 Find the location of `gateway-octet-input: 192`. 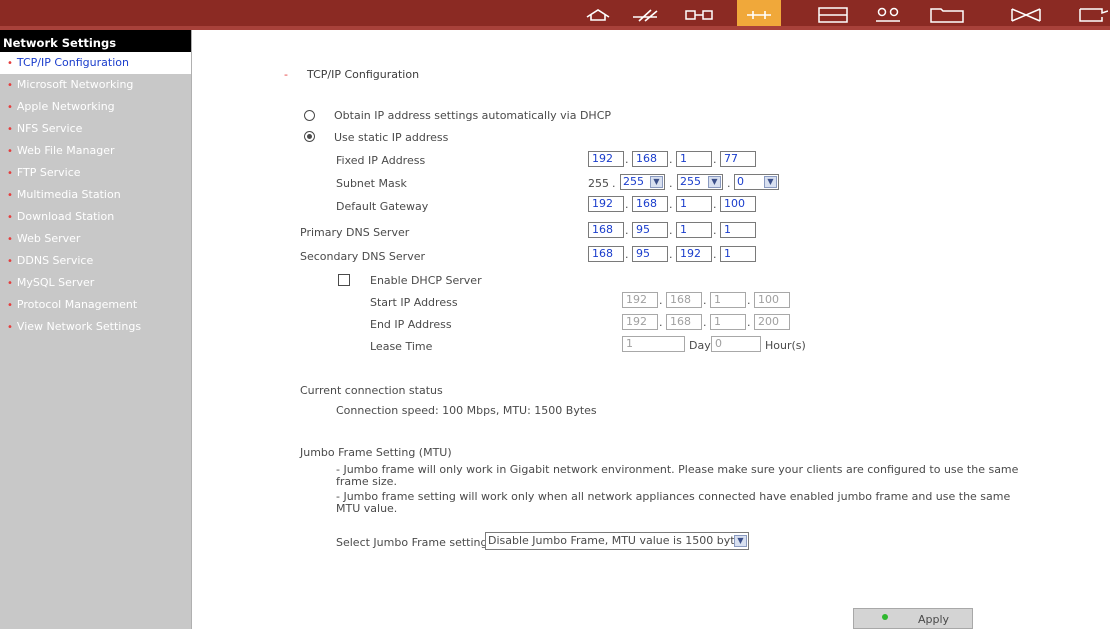

gateway-octet-input: 192 is located at coordinates (606, 204).